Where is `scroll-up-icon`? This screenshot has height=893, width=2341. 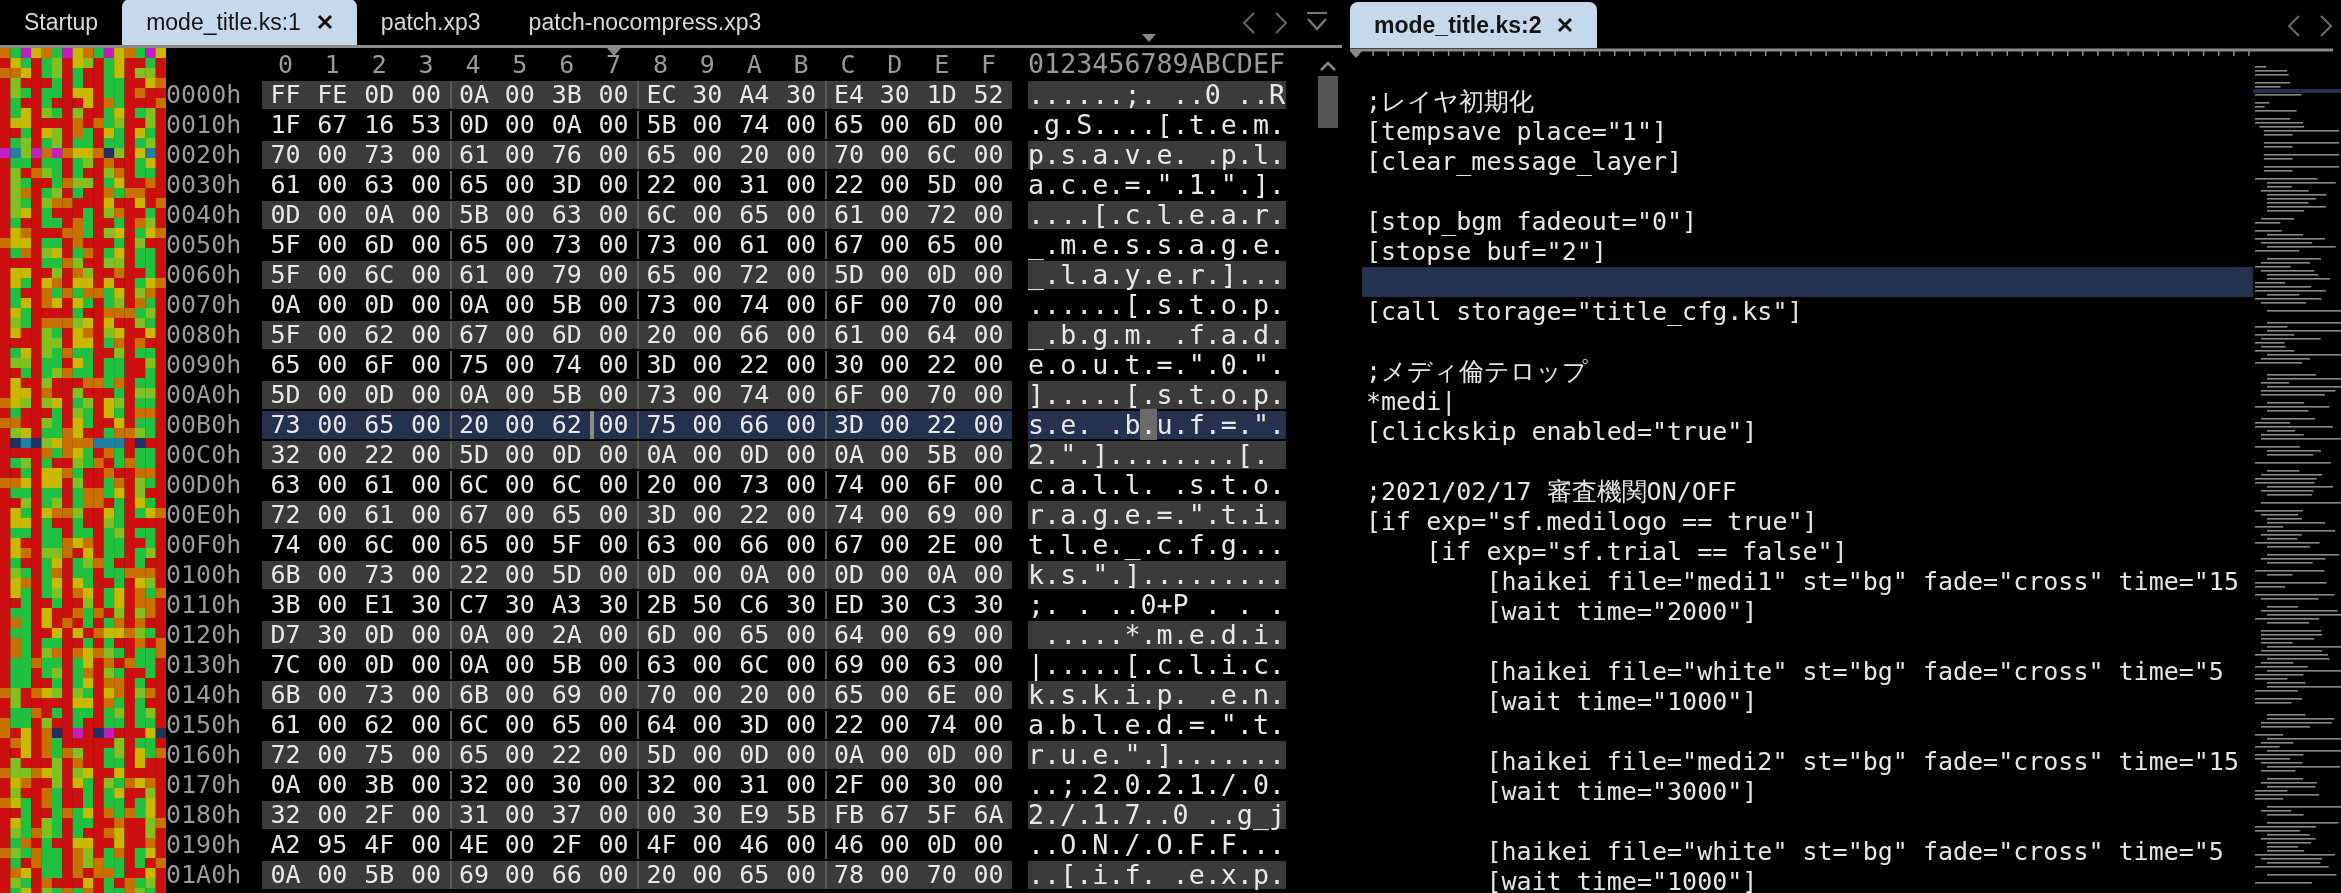
scroll-up-icon is located at coordinates (1328, 66).